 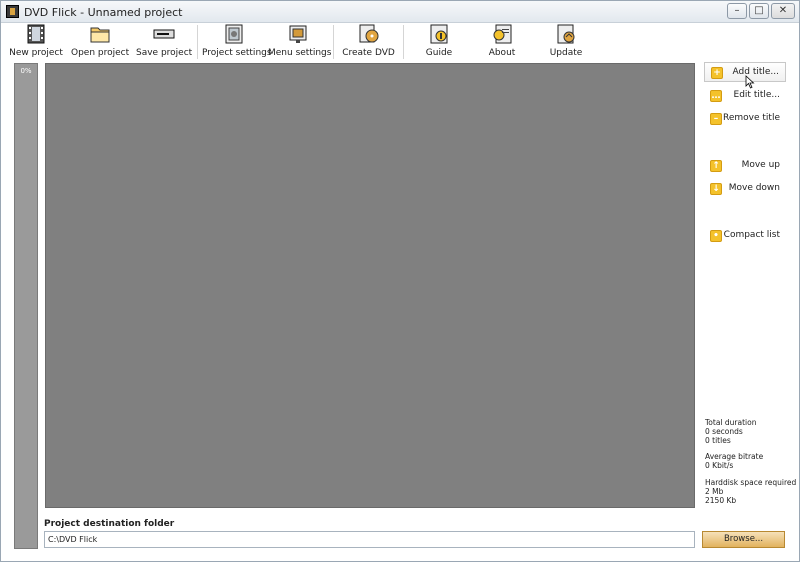 I want to click on window-title: DVD Flick - Unnamed project, so click(x=103, y=12).